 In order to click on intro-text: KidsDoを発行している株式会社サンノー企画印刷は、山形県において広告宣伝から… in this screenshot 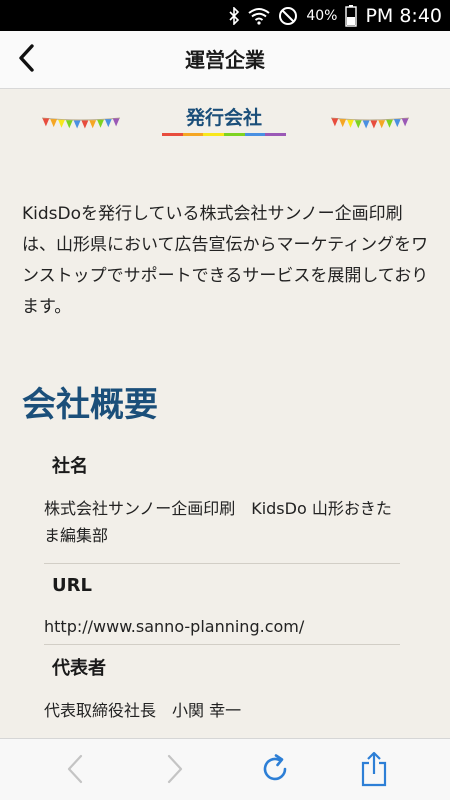, I will do `click(225, 260)`.